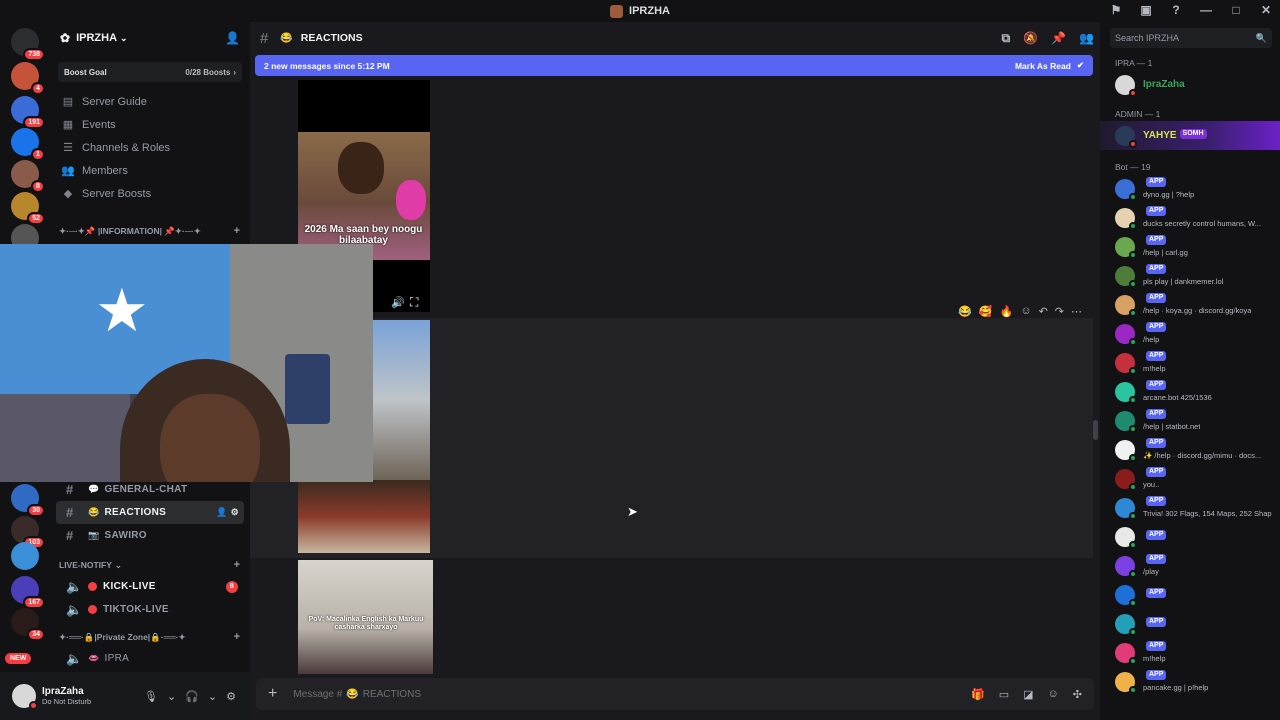 Image resolution: width=1280 pixels, height=720 pixels. Describe the element at coordinates (675, 694) in the screenshot. I see `message-input: + Message # 😂 REACTIONS 🎁 ▭ ◪ ☺ ✣` at that location.